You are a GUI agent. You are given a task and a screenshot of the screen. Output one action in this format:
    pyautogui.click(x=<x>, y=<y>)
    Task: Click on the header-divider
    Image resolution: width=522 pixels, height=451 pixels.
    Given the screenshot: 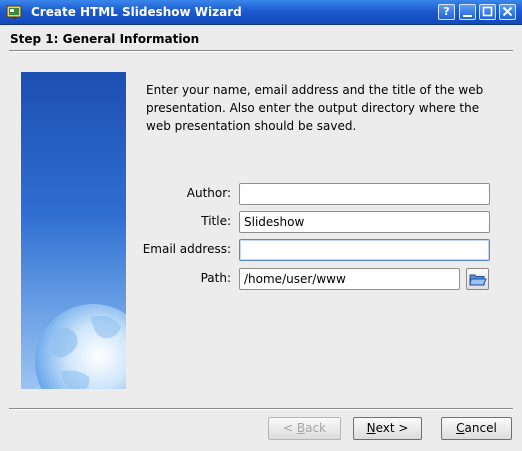 What is the action you would take?
    pyautogui.click(x=261, y=51)
    